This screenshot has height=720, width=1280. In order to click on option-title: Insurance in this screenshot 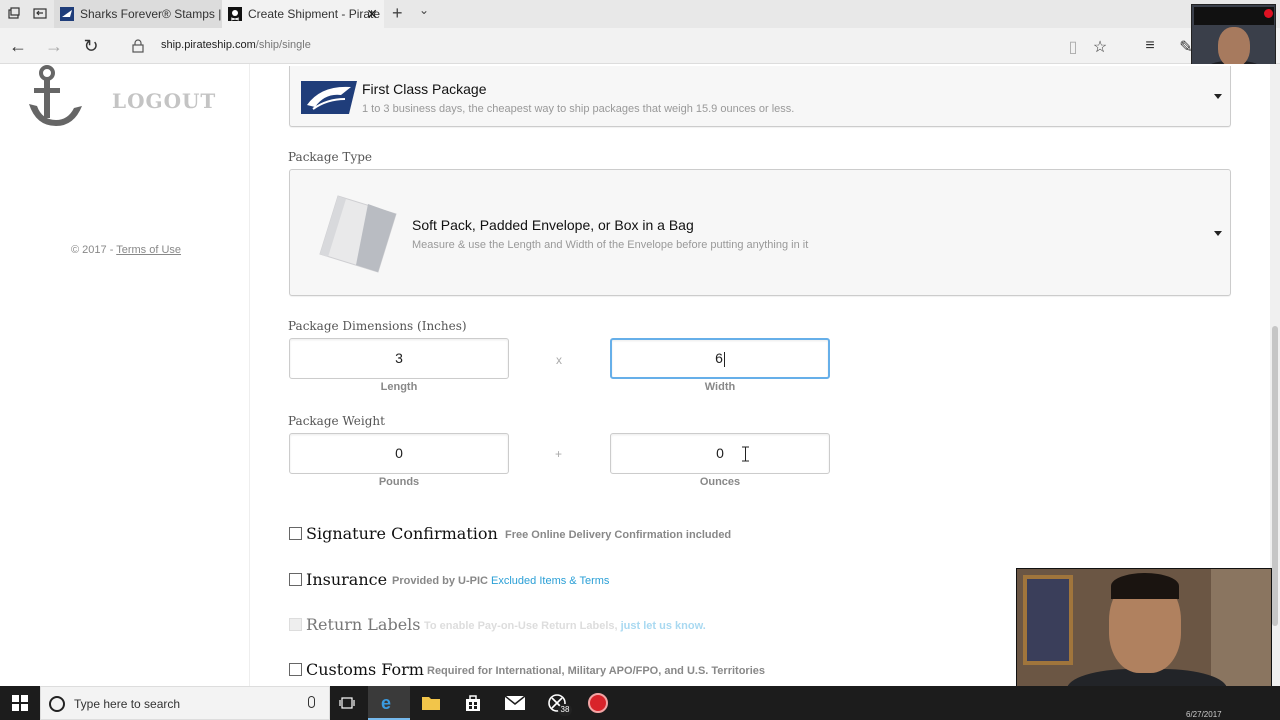, I will do `click(346, 579)`.